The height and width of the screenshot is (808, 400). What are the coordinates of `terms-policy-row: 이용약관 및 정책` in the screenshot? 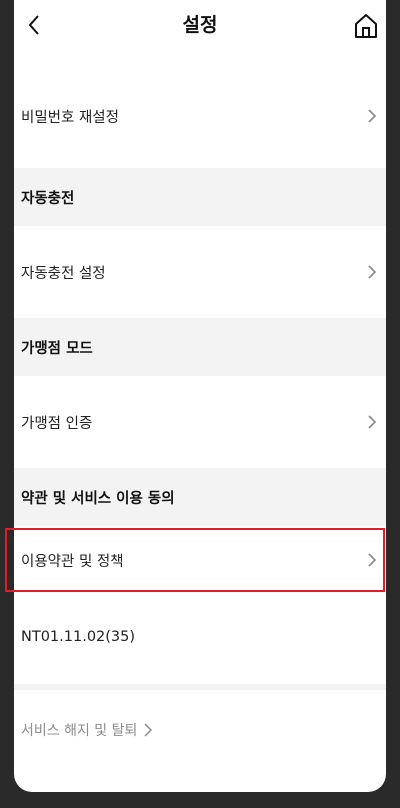 It's located at (200, 560).